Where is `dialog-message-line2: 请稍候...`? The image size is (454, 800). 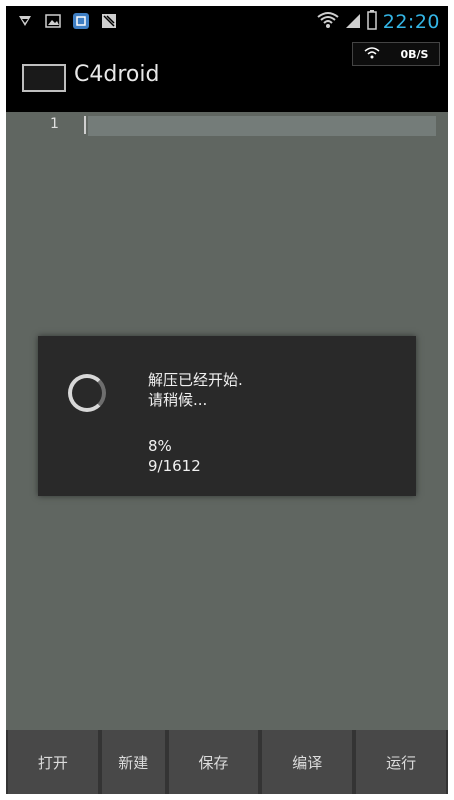
dialog-message-line2: 请稍候... is located at coordinates (178, 400).